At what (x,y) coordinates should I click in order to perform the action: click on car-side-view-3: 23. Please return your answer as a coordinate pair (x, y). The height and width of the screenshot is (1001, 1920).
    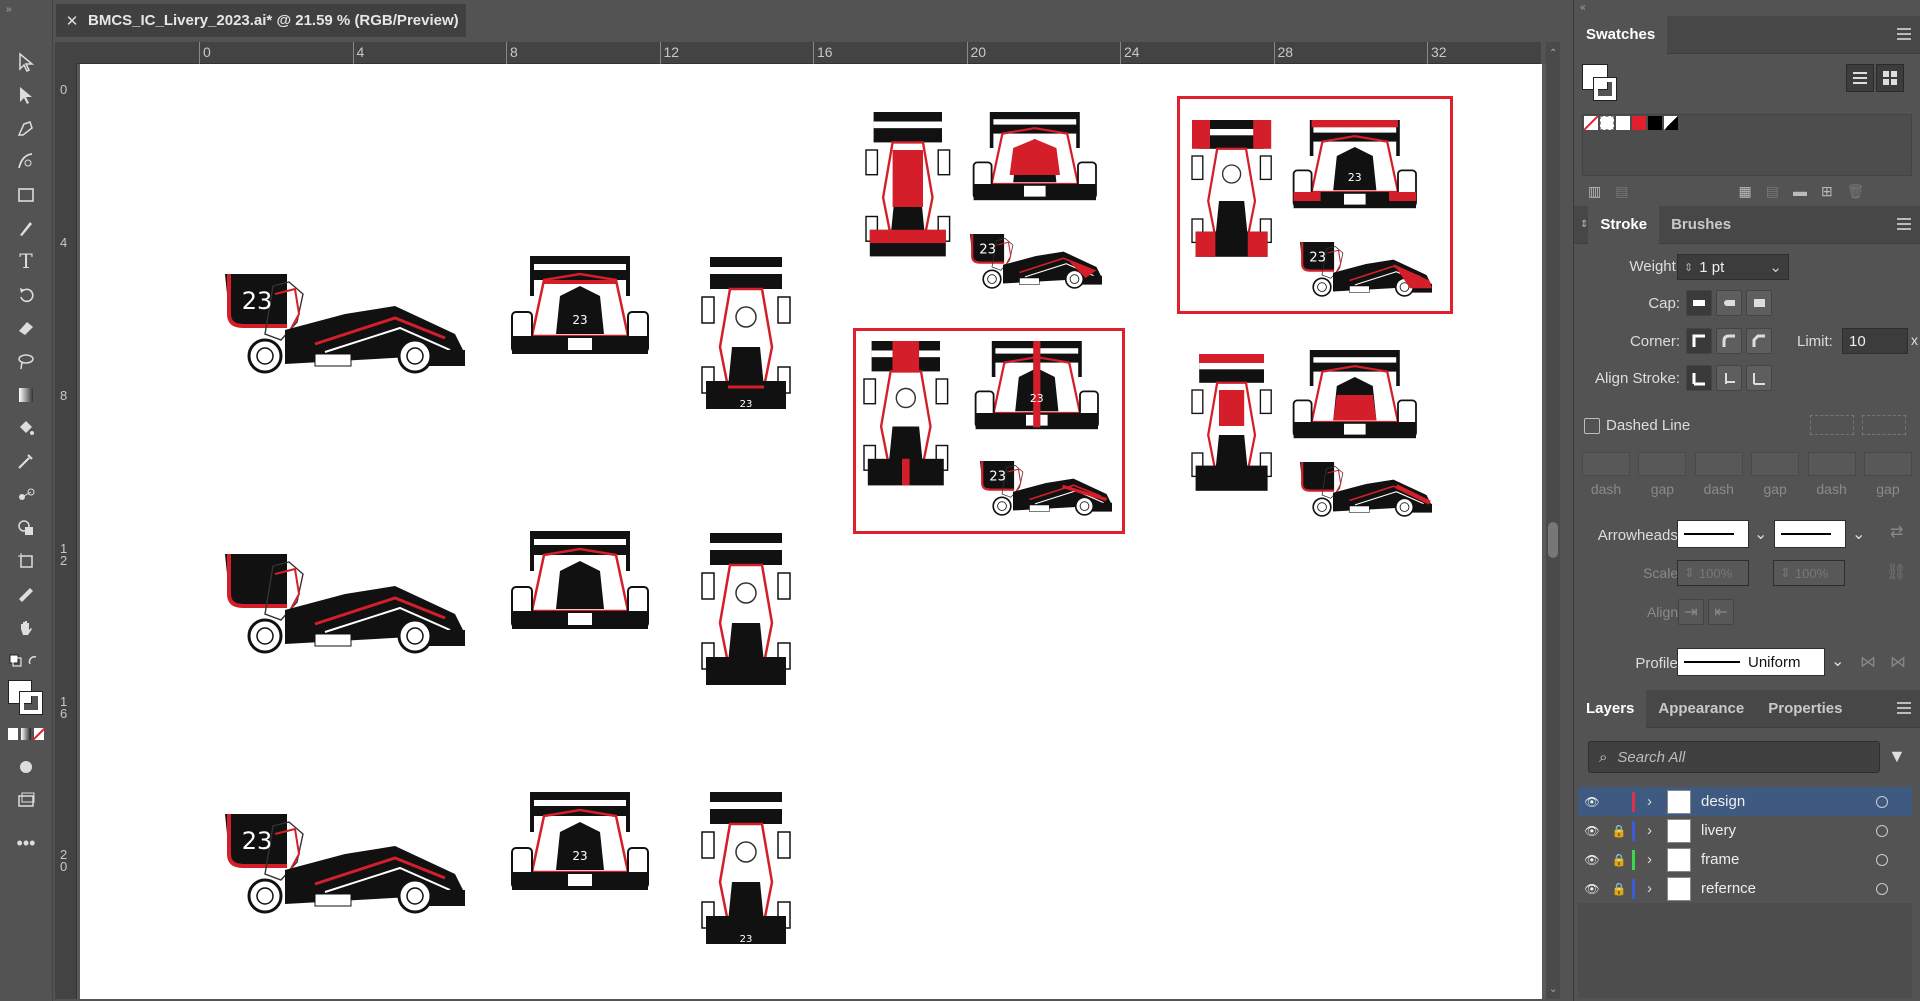
    Looking at the image, I should click on (345, 863).